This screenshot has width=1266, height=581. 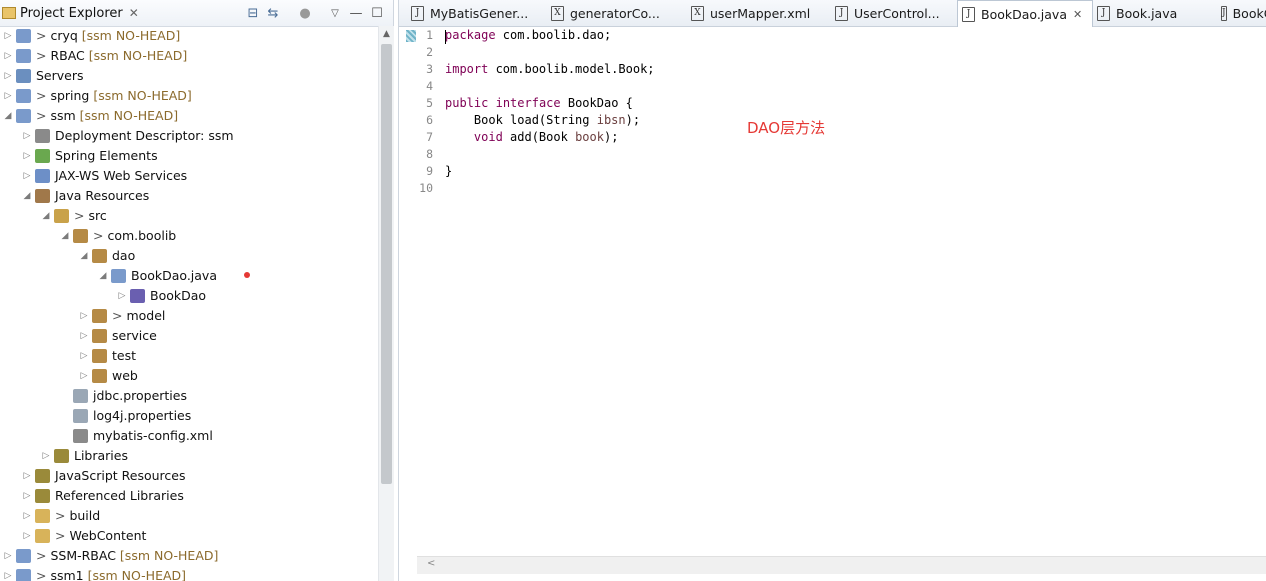 What do you see at coordinates (189, 356) in the screenshot?
I see `tree-item: ▷ test` at bounding box center [189, 356].